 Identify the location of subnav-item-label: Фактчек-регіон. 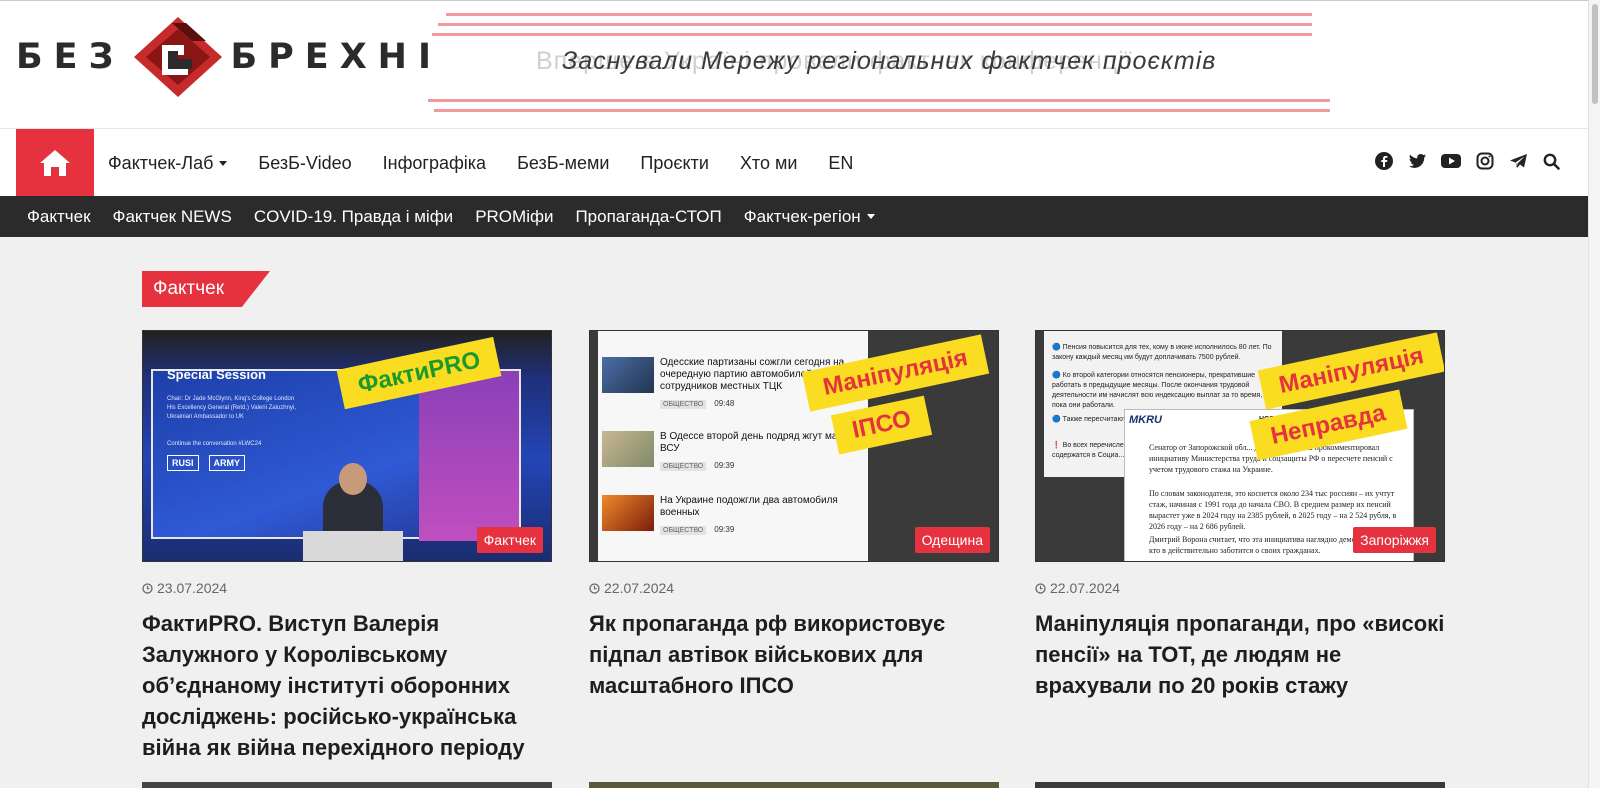
(802, 216).